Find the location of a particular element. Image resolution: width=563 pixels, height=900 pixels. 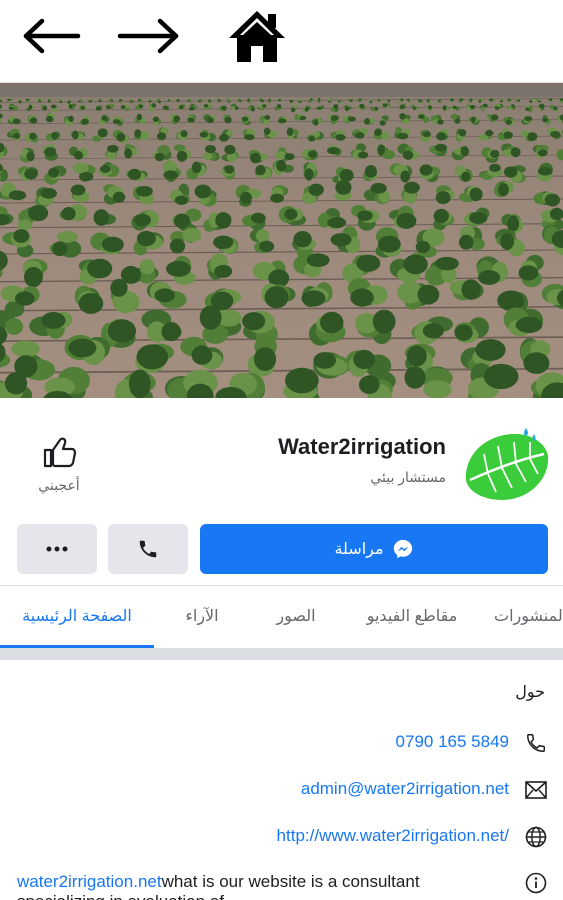

page-header: أعجبني Water2irrigation مستشار بيئي is located at coordinates (281, 458).